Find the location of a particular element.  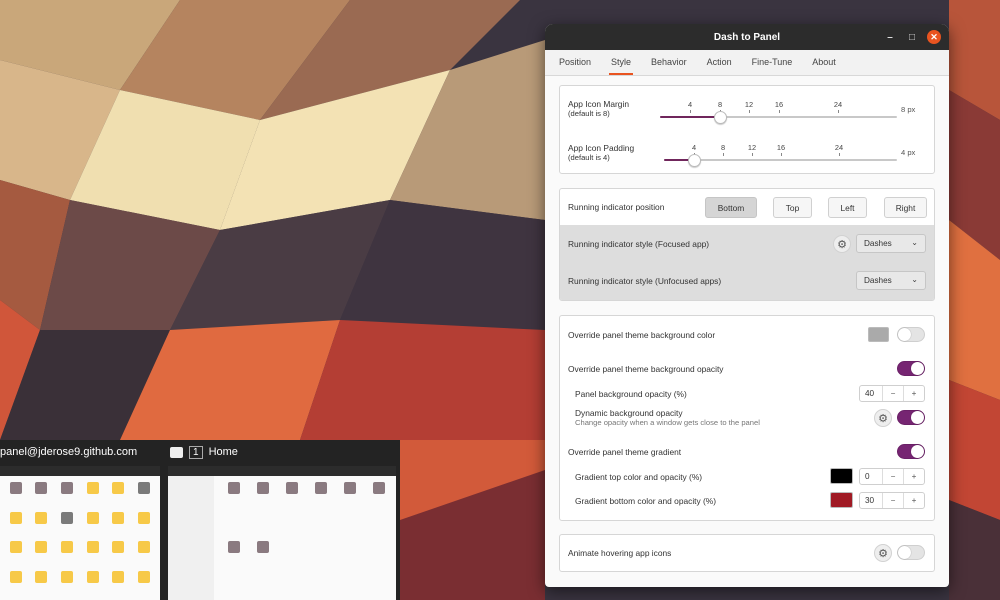

preview-title-text: Home is located at coordinates (223, 452).